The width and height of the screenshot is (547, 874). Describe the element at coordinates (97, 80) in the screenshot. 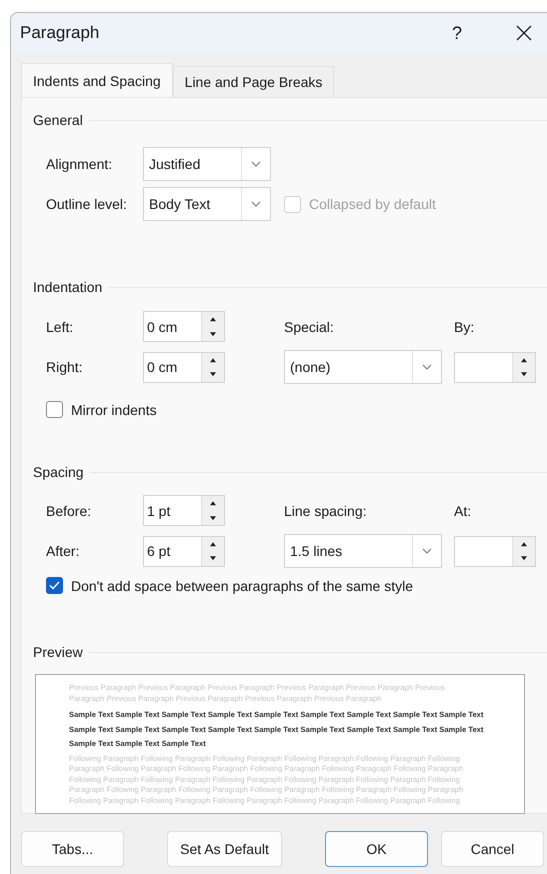

I see `tab: Indents and Spacing` at that location.